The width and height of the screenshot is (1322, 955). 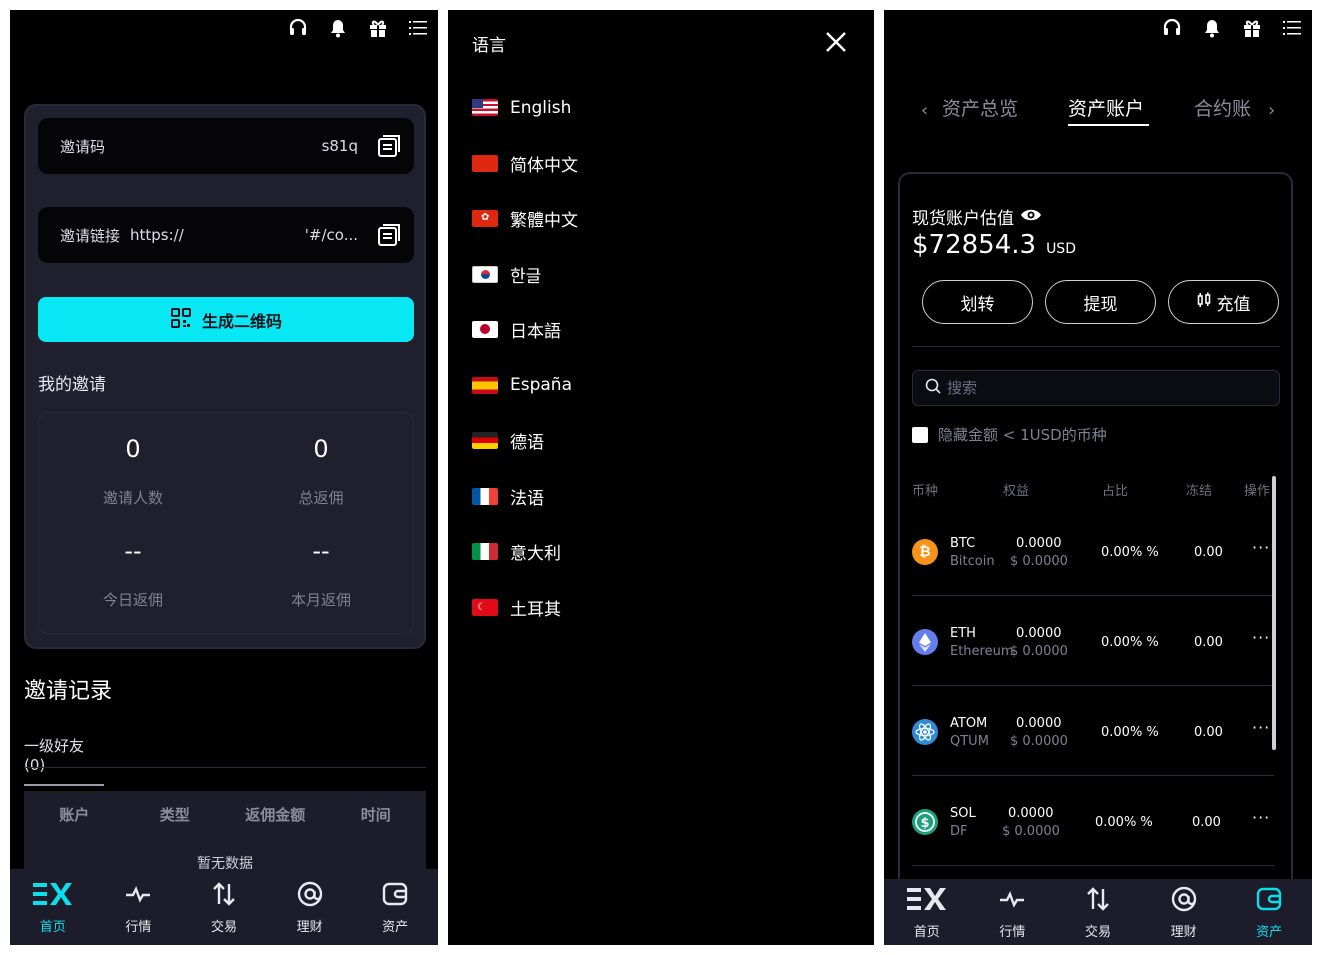 What do you see at coordinates (138, 896) in the screenshot?
I see `pulse-icon` at bounding box center [138, 896].